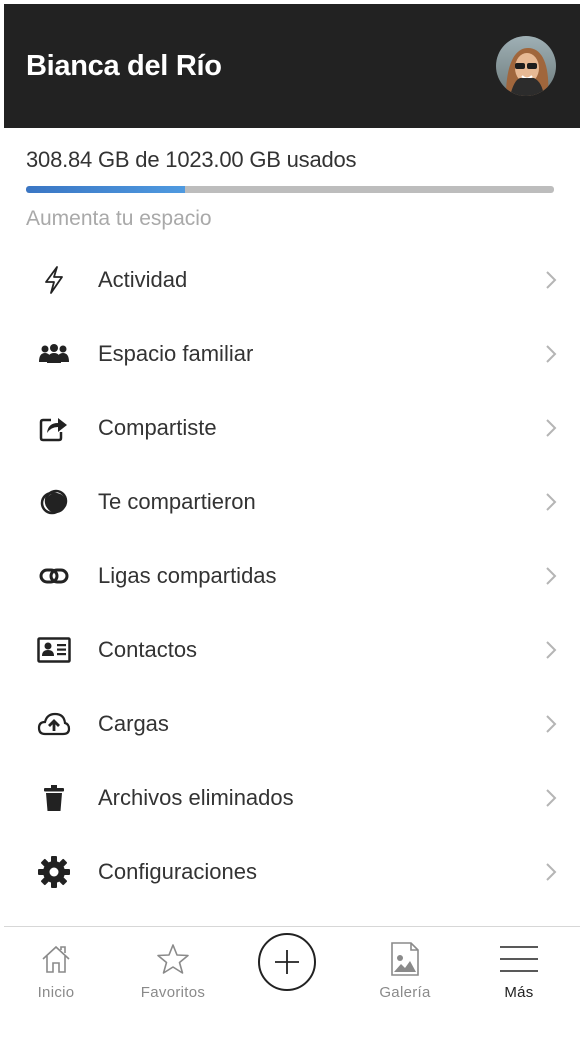  Describe the element at coordinates (173, 992) in the screenshot. I see `tab-label: Favoritos` at that location.